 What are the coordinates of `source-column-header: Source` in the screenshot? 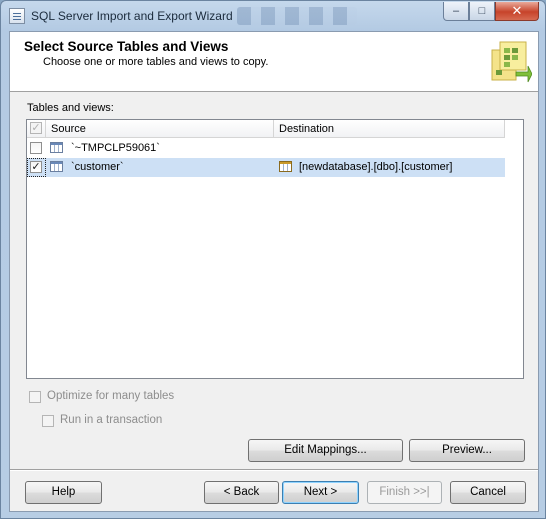 It's located at (160, 129).